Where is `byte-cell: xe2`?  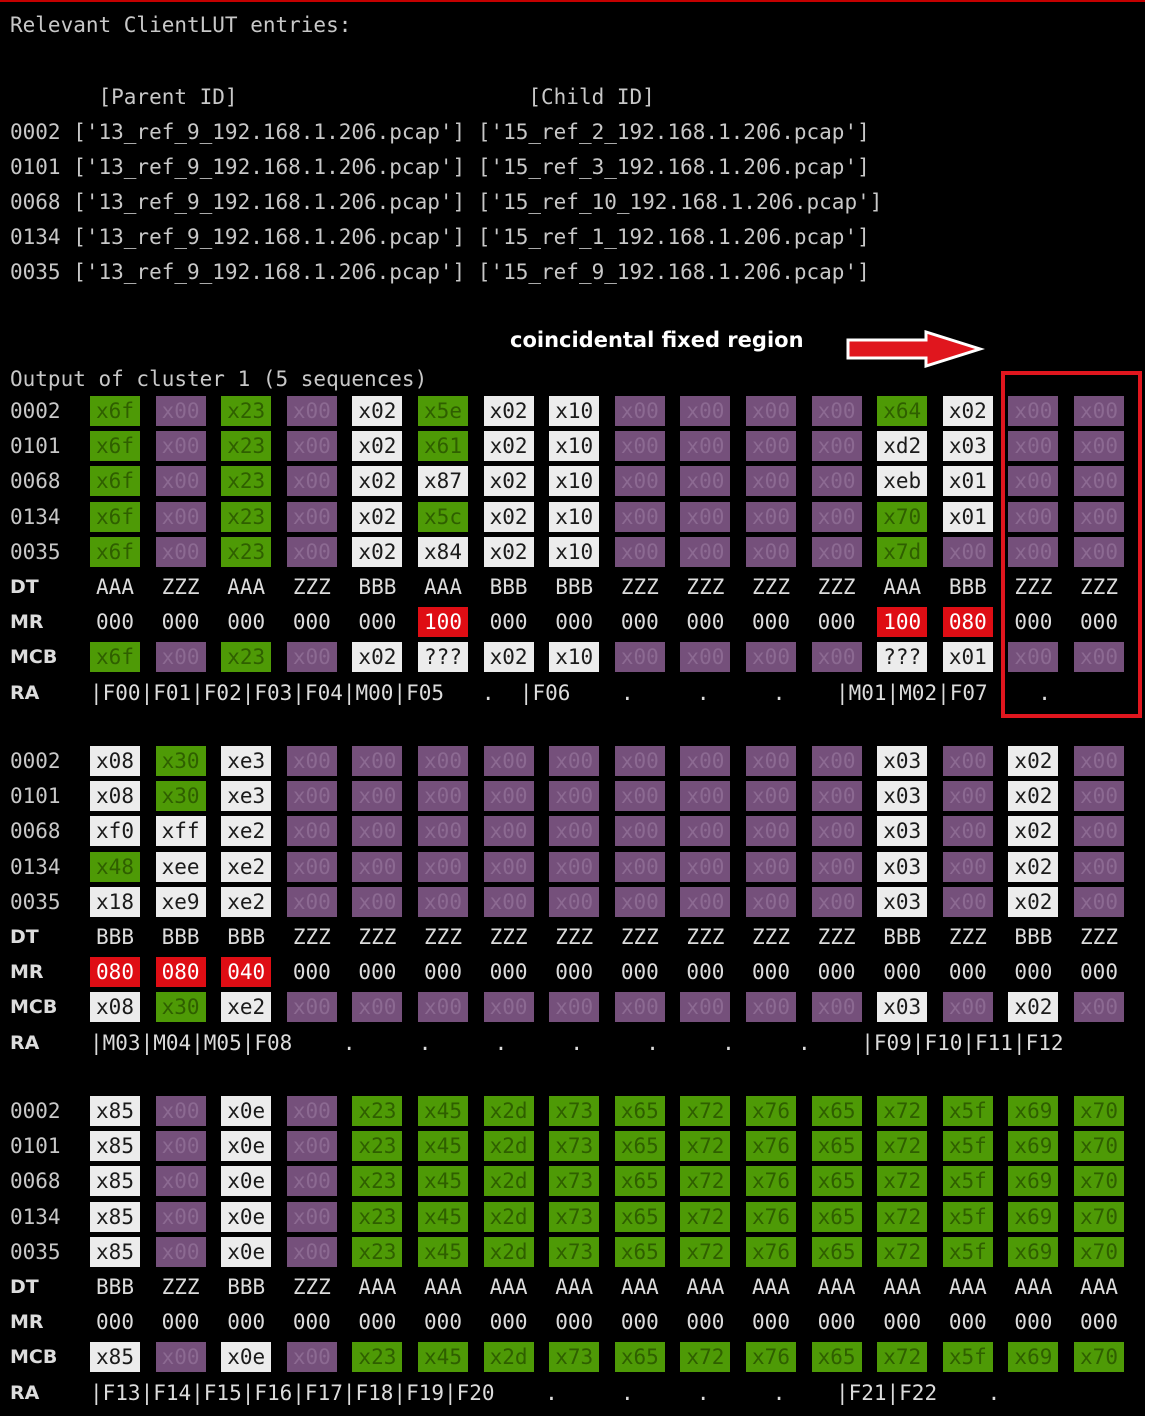
byte-cell: xe2 is located at coordinates (246, 866).